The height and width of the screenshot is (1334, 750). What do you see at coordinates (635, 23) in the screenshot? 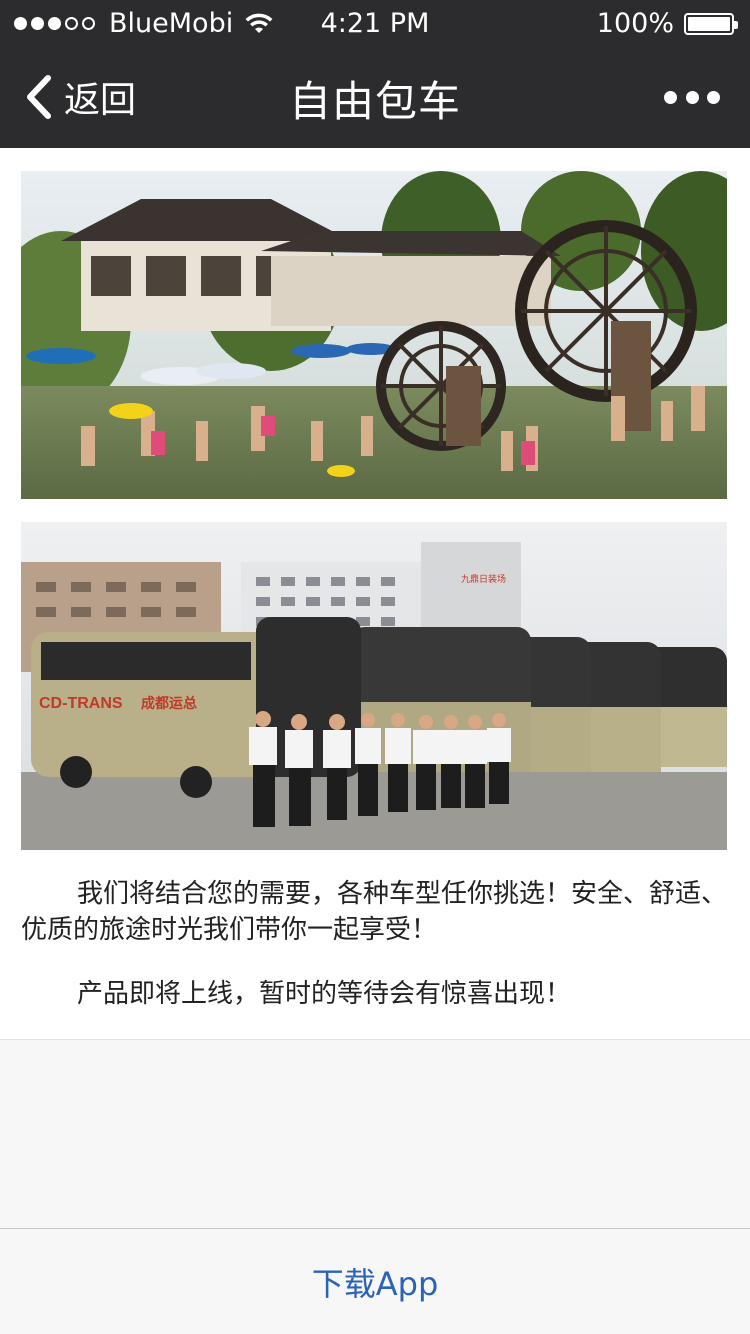
I see `battery-percent: 100%` at bounding box center [635, 23].